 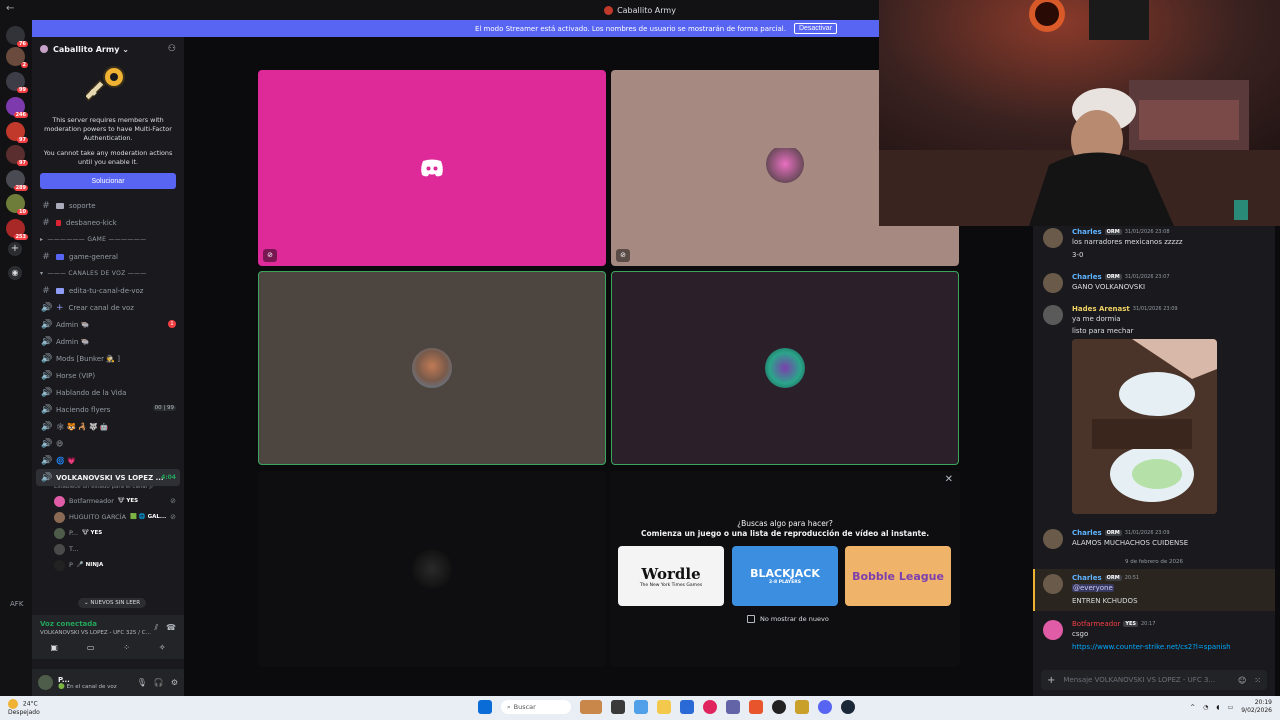 I want to click on channel-mods: 🔊 Mods [Bunker 🕵 ], so click(x=108, y=358).